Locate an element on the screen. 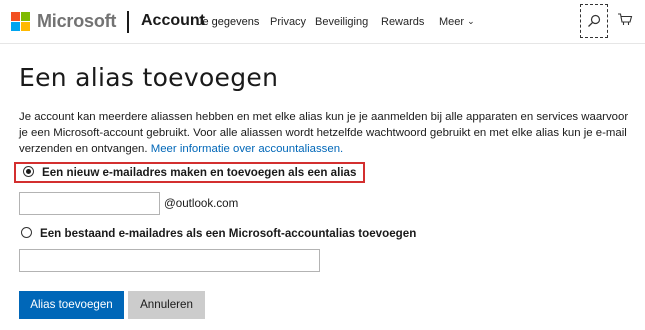 The image size is (645, 330). nav-meer: Meer ⌄ is located at coordinates (457, 22).